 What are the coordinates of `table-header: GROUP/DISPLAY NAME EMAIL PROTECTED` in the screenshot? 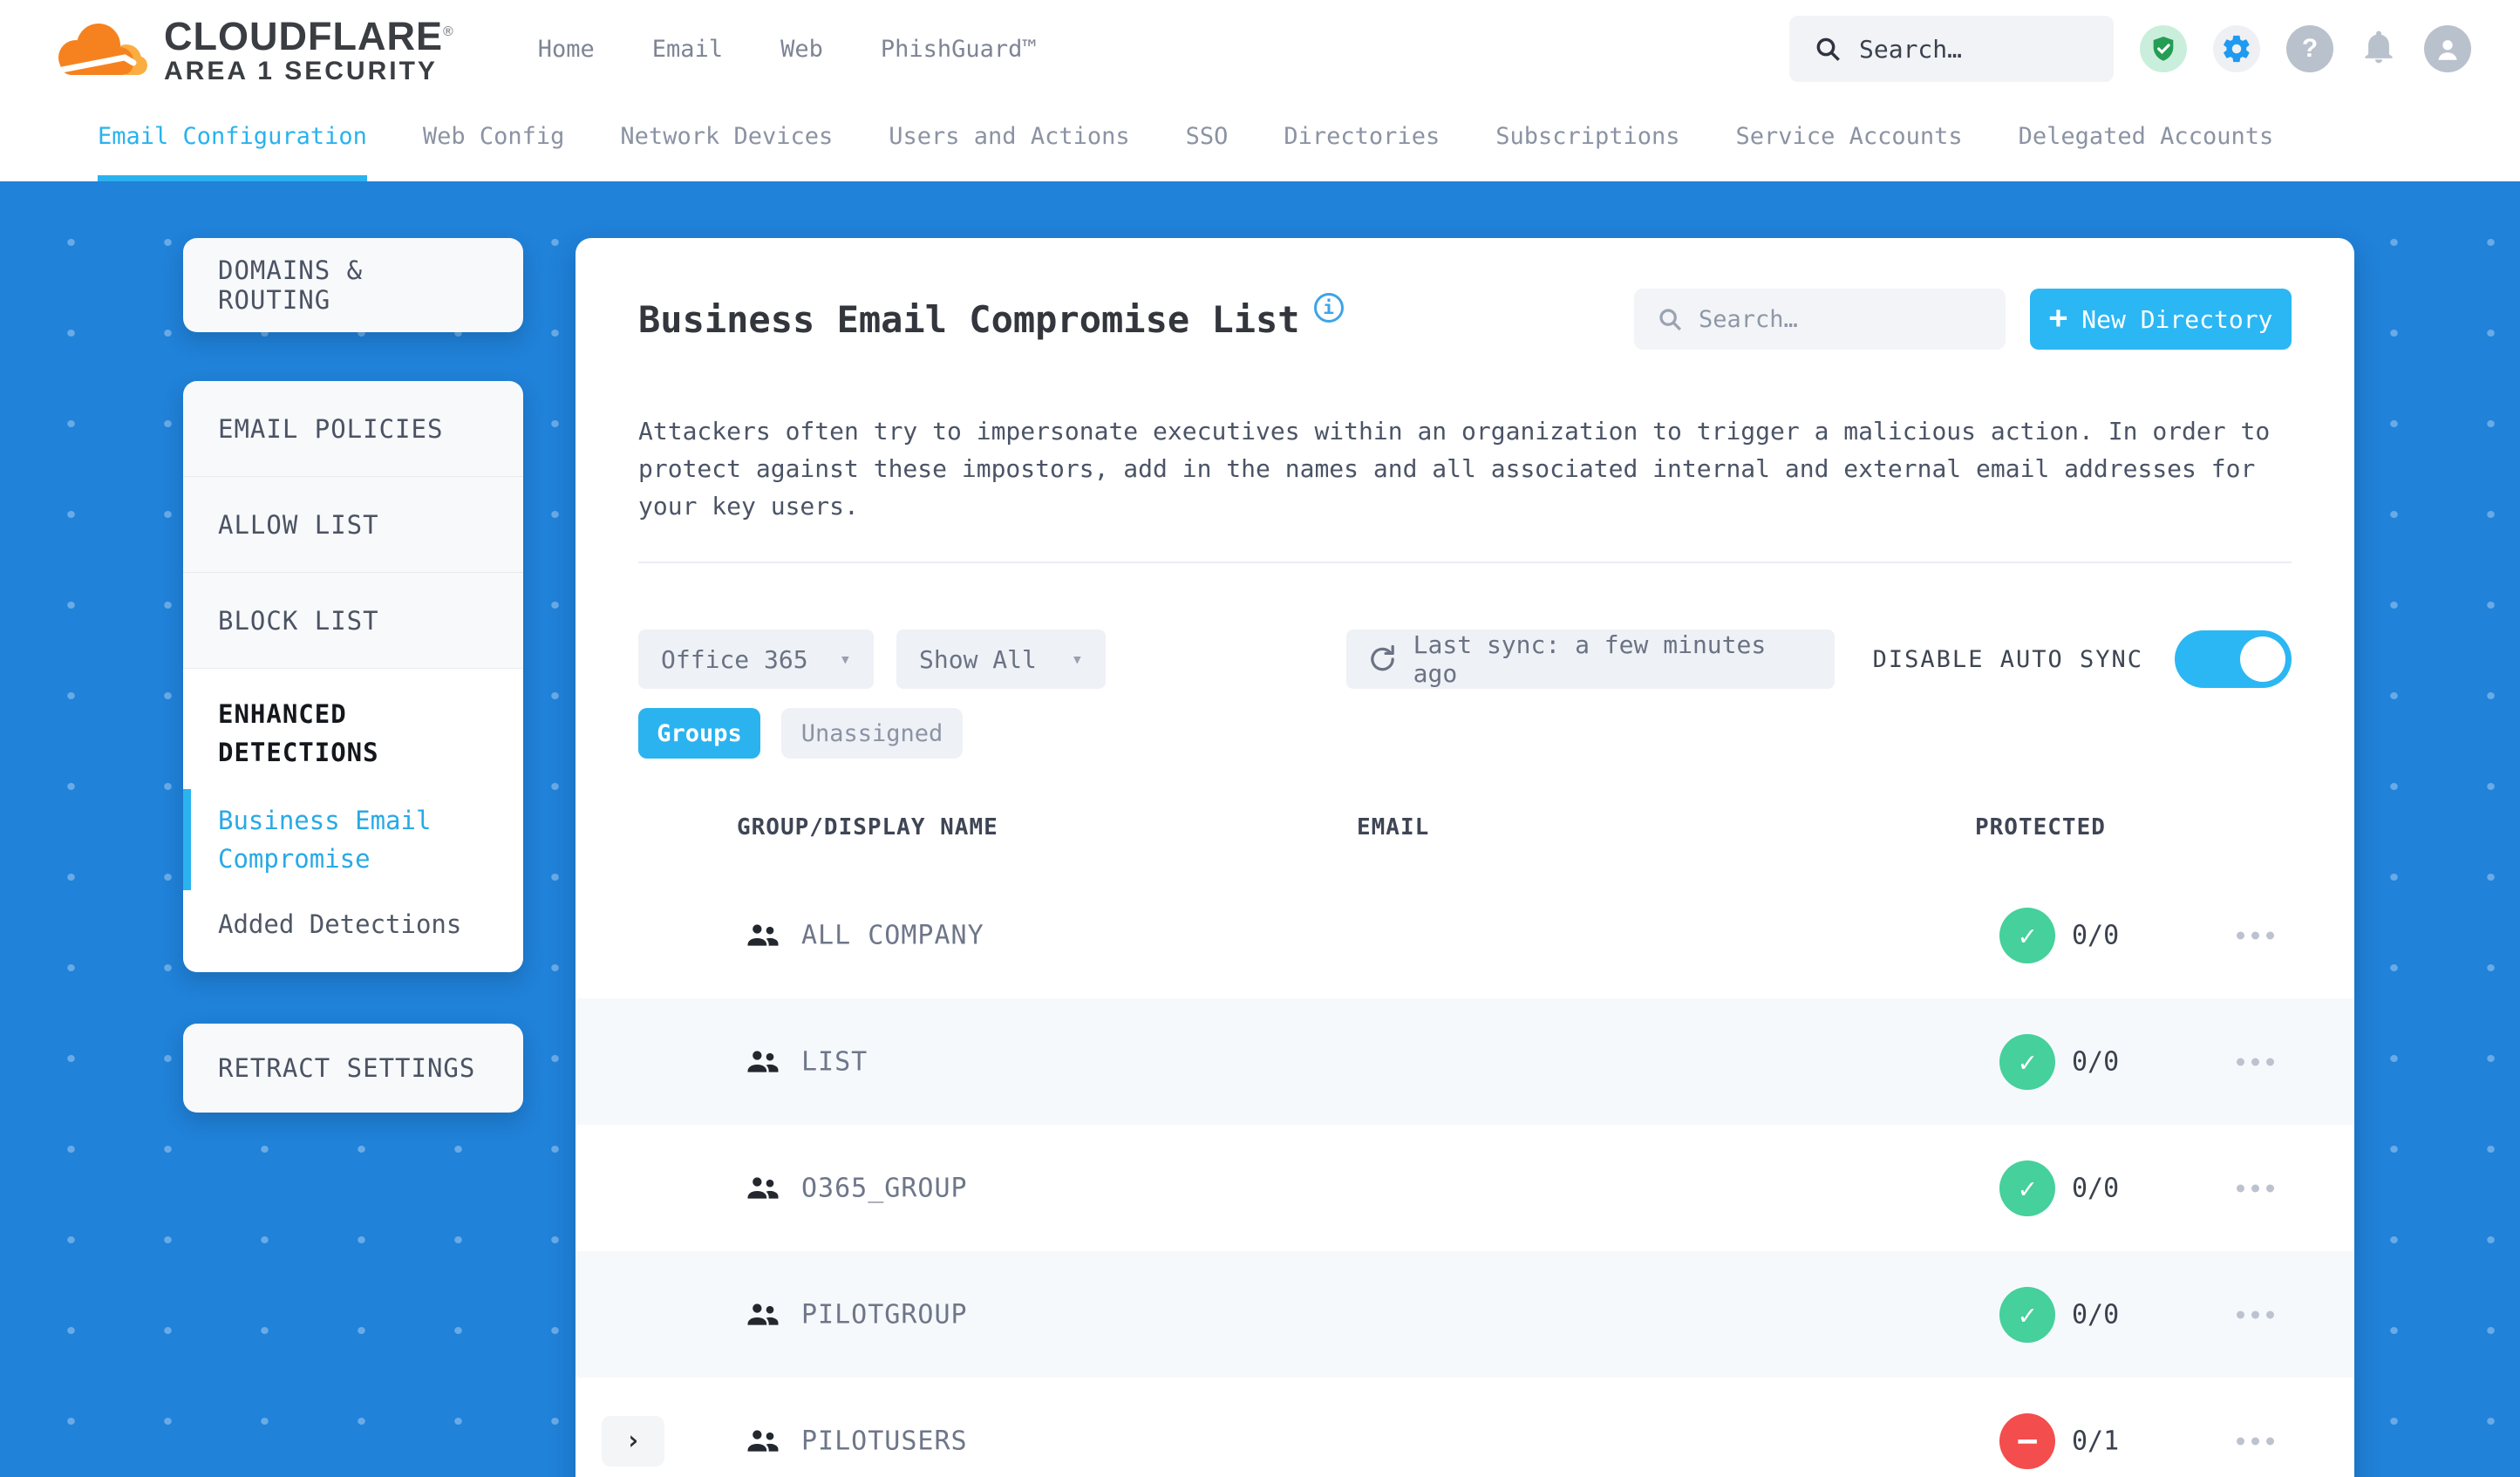 It's located at (1465, 832).